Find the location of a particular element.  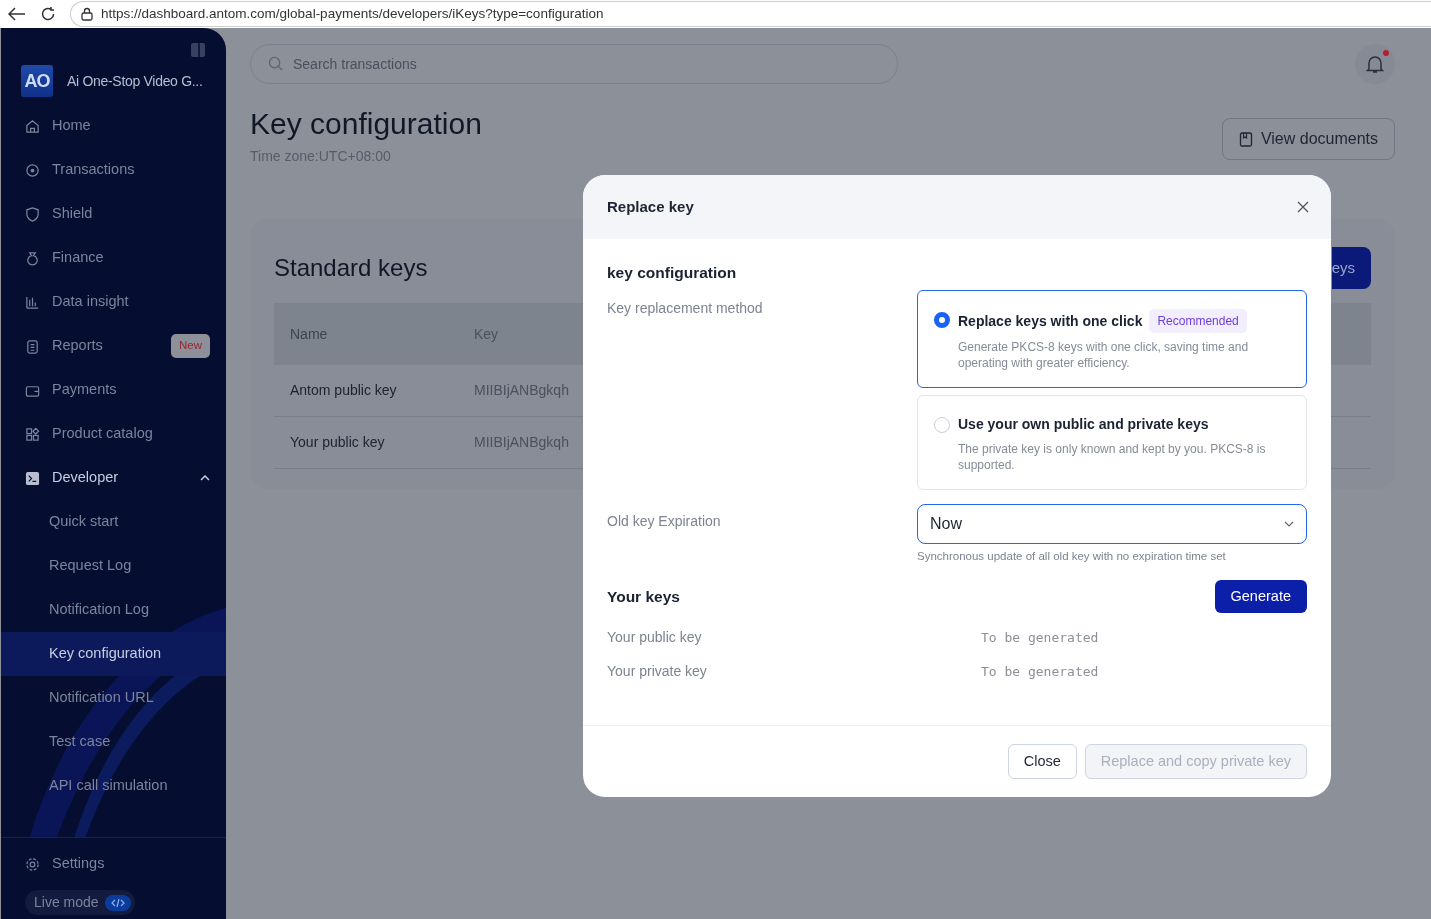

section-title: Standard keys is located at coordinates (351, 267).